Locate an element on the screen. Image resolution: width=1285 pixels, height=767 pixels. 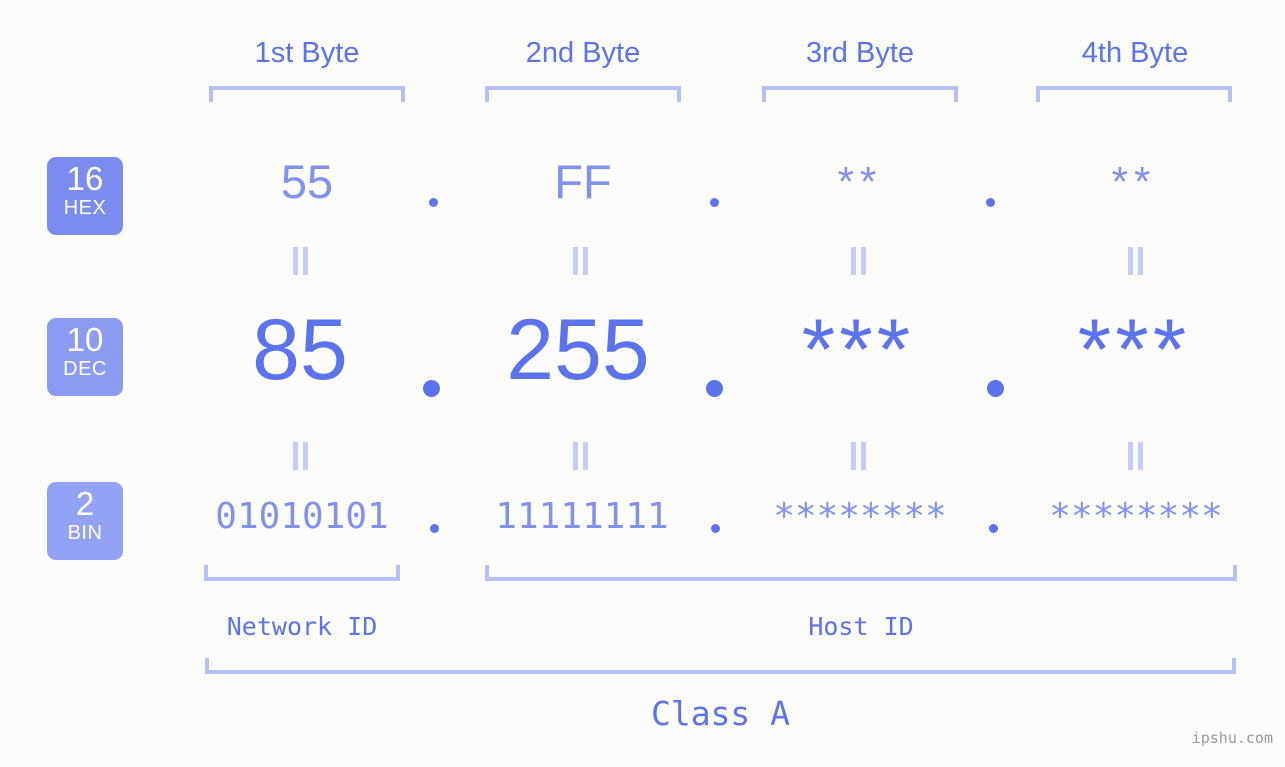
network-id-bracket is located at coordinates (302, 573).